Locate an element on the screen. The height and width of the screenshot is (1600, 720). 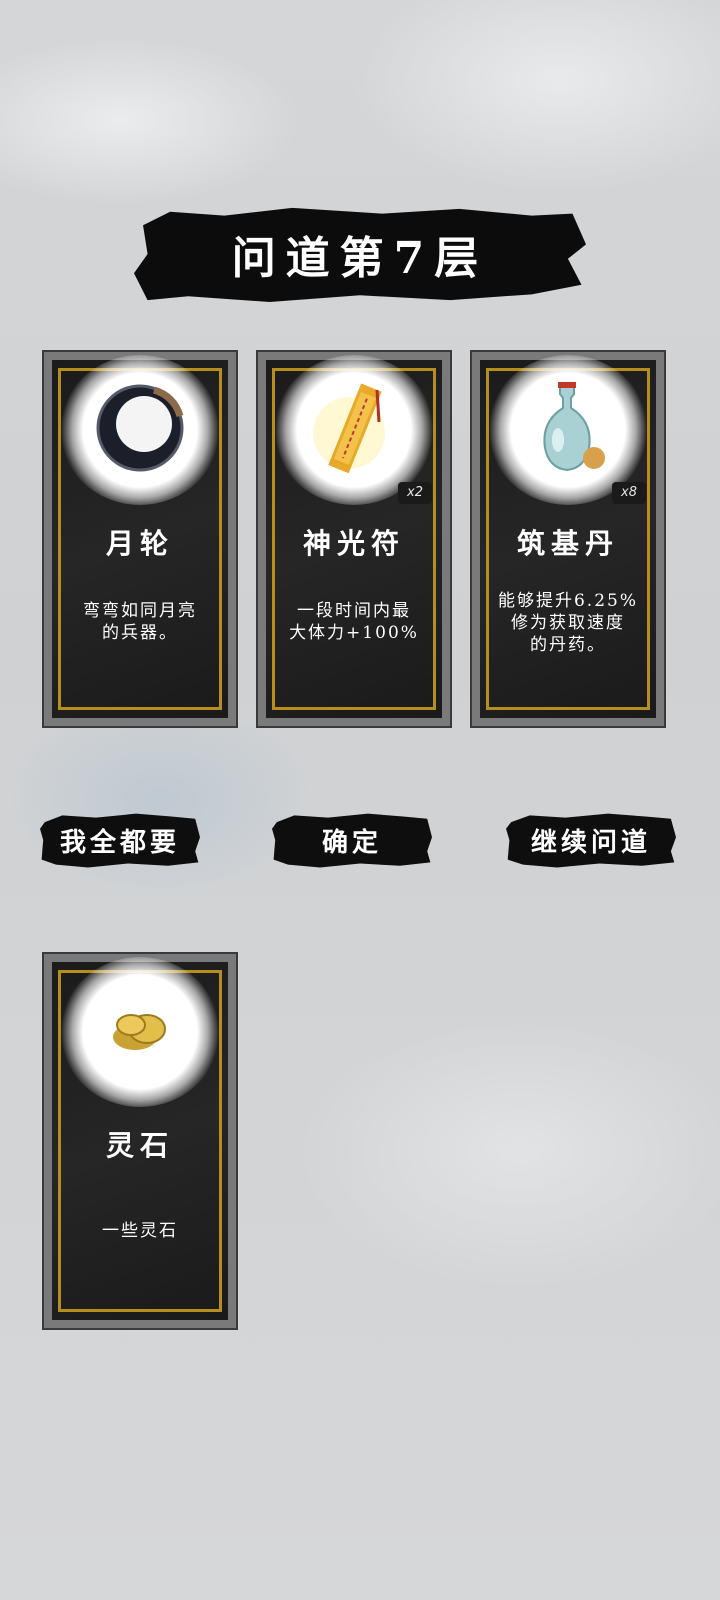
item-description: 能够提升6.25% 修为获取速度 的丹药。 is located at coordinates (567, 623).